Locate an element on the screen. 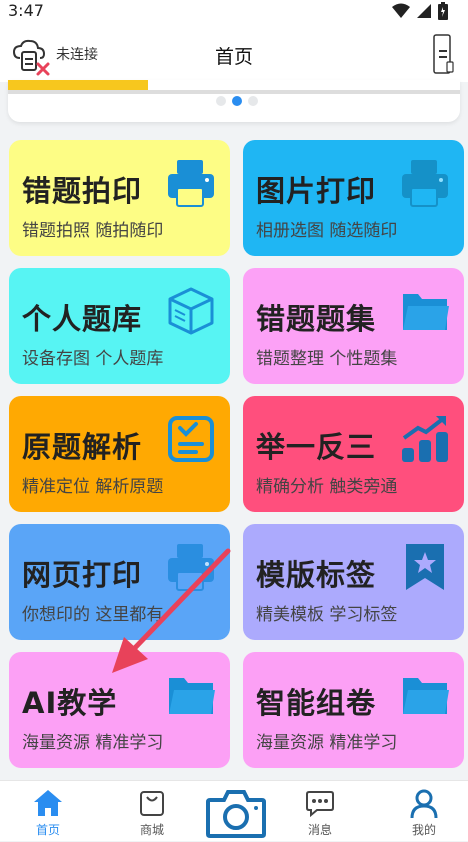 Image resolution: width=468 pixels, height=842 pixels. home-icon is located at coordinates (48, 803).